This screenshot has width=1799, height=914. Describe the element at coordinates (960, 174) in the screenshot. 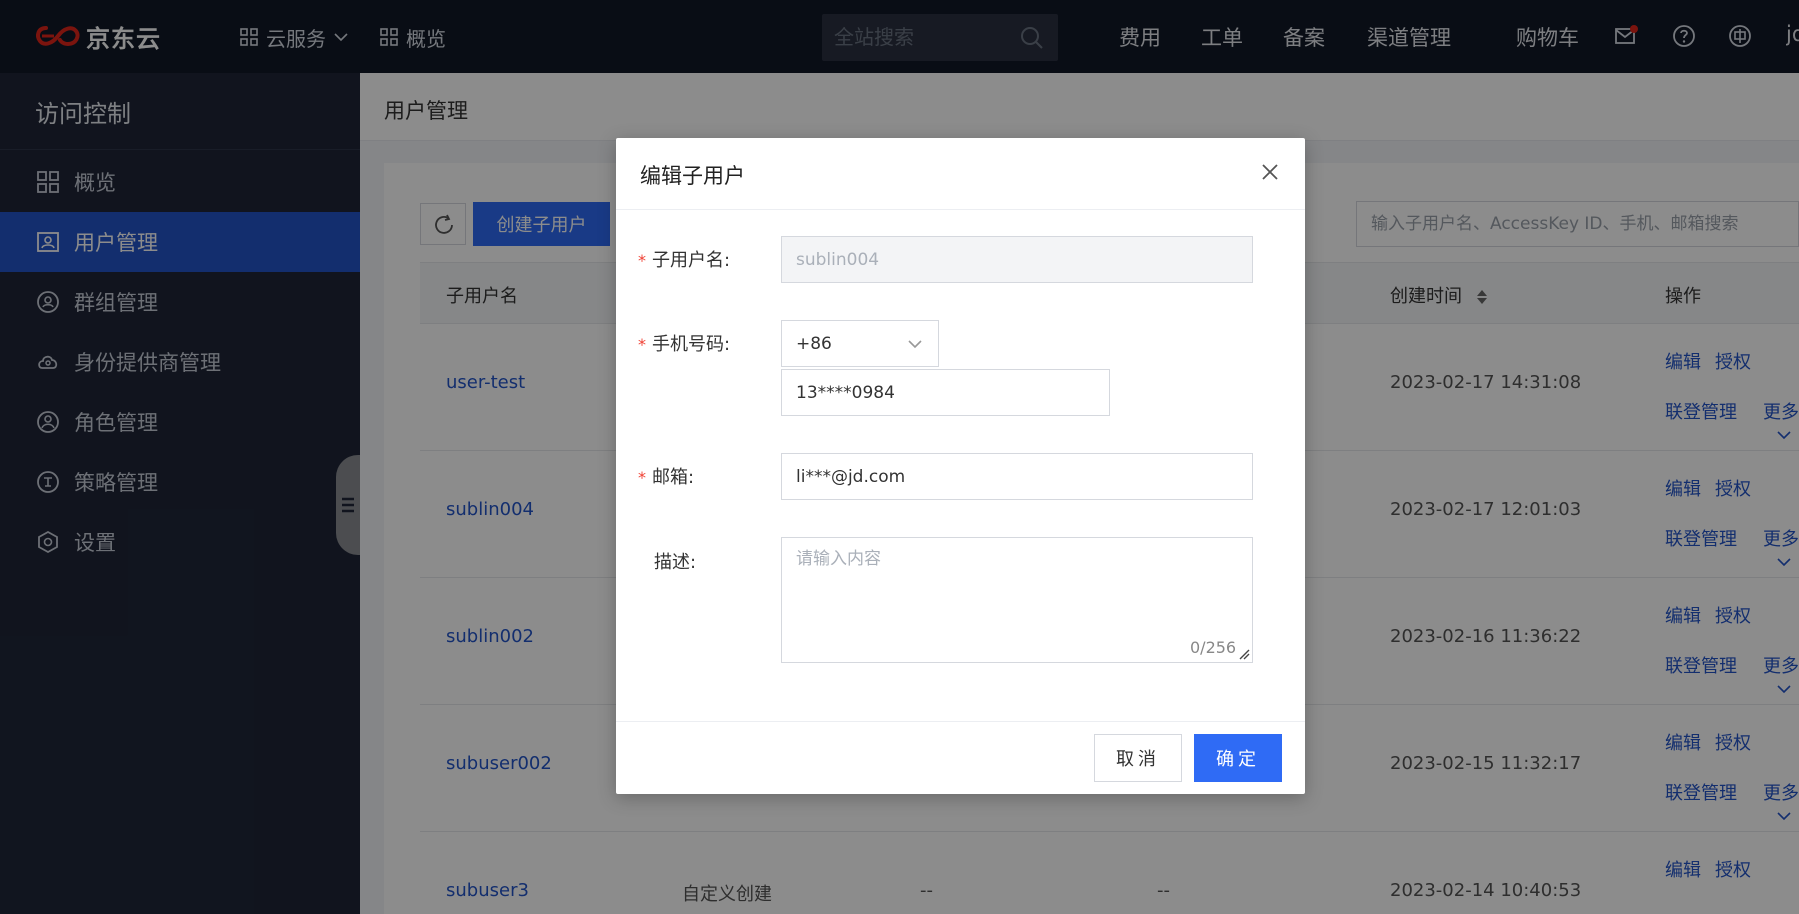

I see `dialog-header: 编辑子用户` at that location.